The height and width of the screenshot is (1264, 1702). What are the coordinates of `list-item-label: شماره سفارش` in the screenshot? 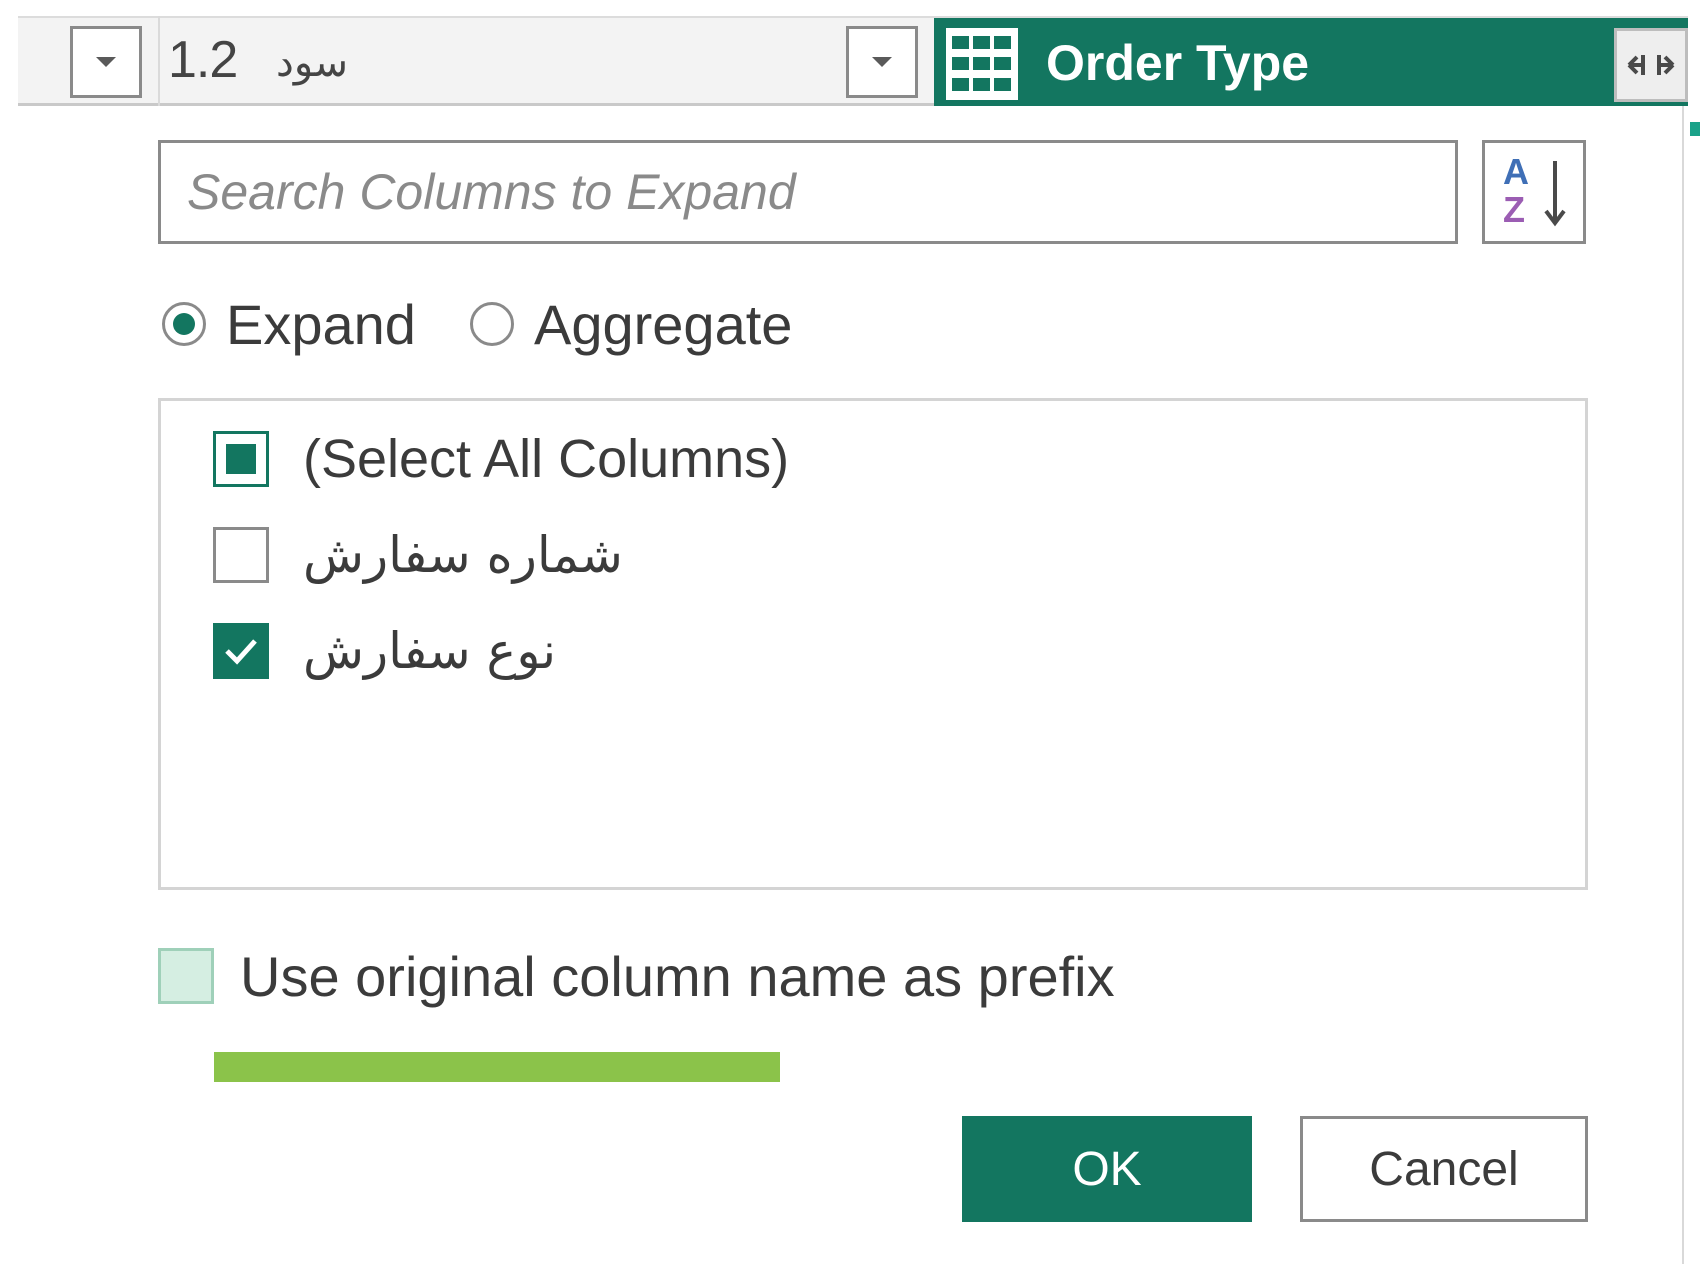 It's located at (463, 555).